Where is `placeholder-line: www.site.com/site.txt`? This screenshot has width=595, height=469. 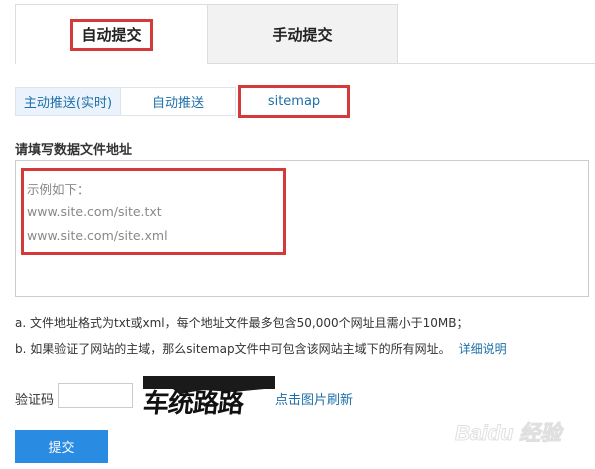 placeholder-line: www.site.com/site.txt is located at coordinates (94, 211).